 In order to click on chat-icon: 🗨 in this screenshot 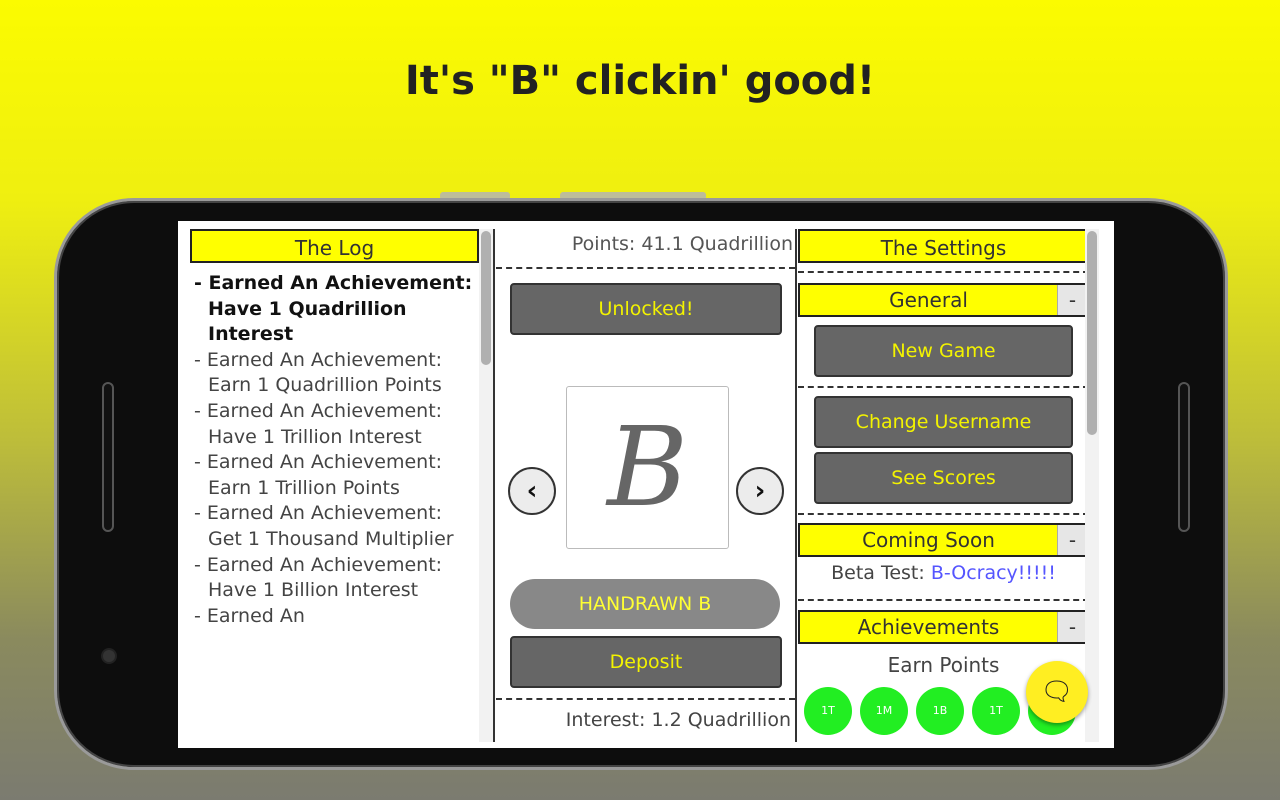, I will do `click(1057, 692)`.